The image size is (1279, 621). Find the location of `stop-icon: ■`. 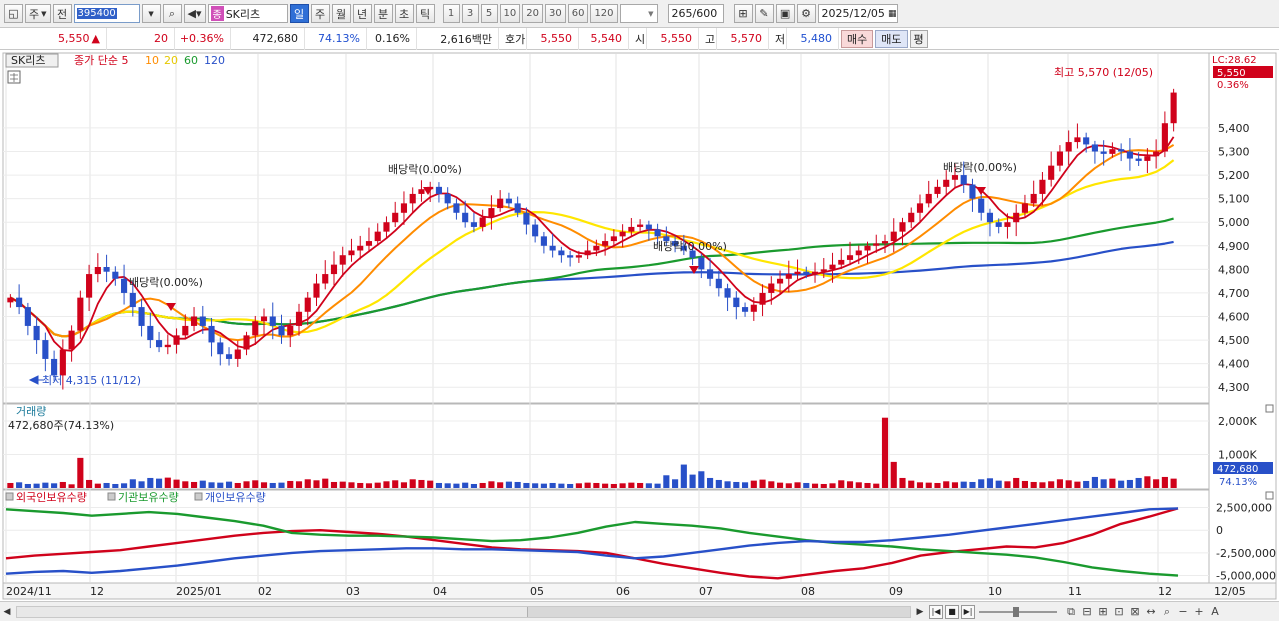

stop-icon: ■ is located at coordinates (952, 611).